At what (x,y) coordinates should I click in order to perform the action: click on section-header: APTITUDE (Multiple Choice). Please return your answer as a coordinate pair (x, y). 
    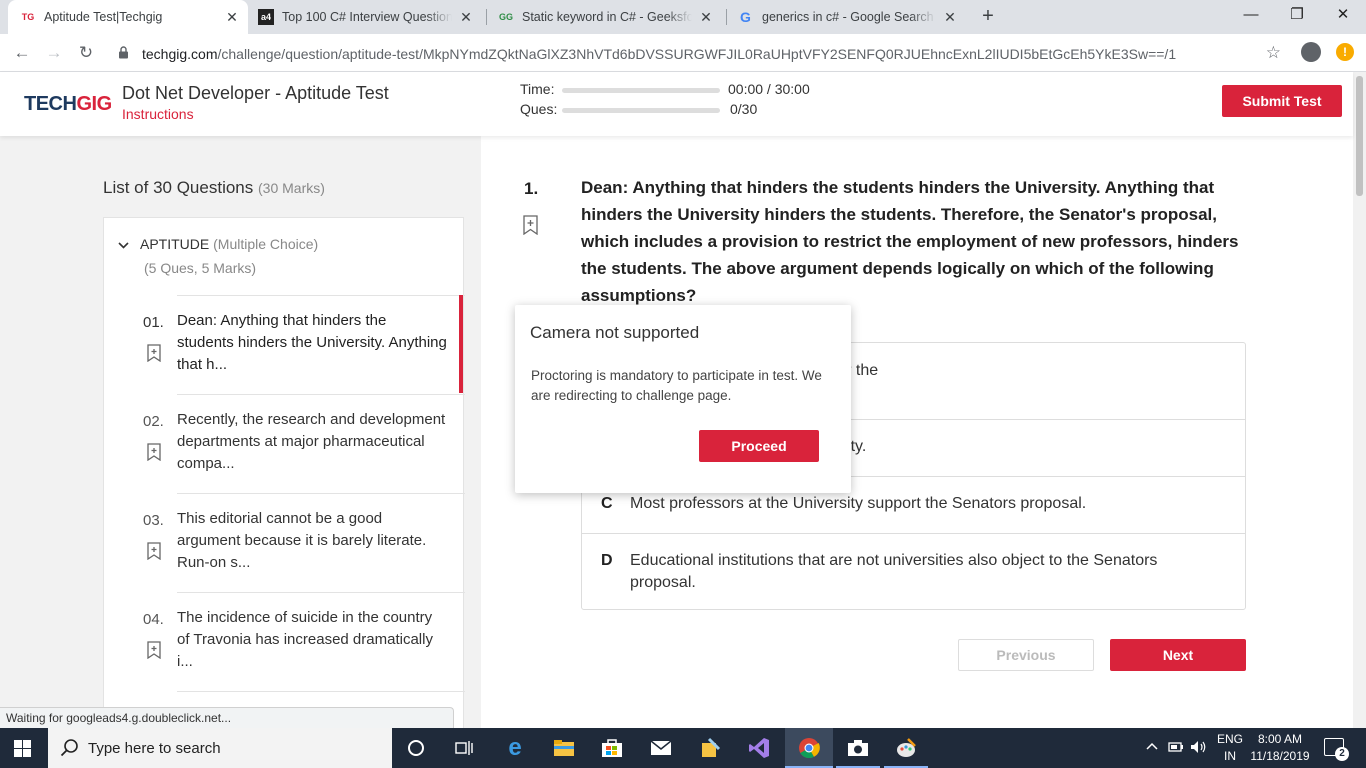
    Looking at the image, I should click on (218, 244).